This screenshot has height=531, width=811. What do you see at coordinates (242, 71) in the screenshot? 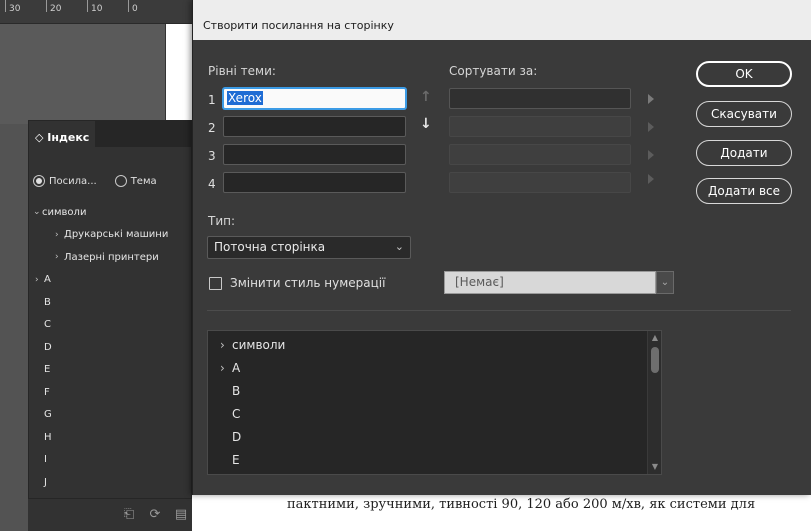
I see `topic-levels-label: Рівні теми:` at bounding box center [242, 71].